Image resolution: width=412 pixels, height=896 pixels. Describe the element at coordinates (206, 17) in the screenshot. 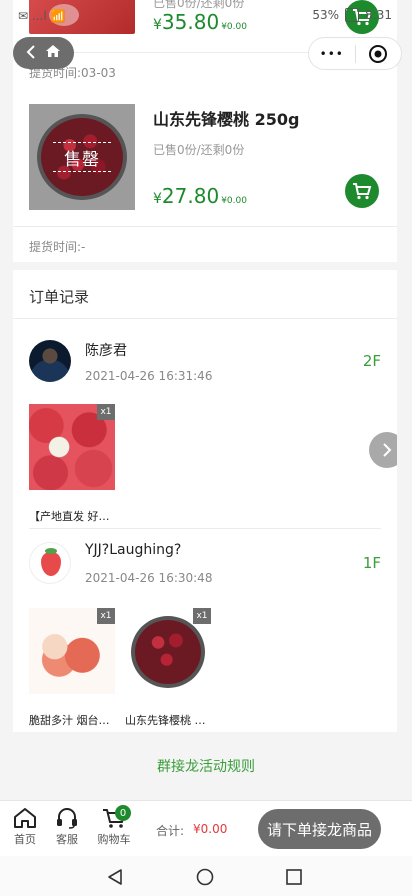

I see `status-bar: ✉ ...l 📶 53% 8:31` at that location.